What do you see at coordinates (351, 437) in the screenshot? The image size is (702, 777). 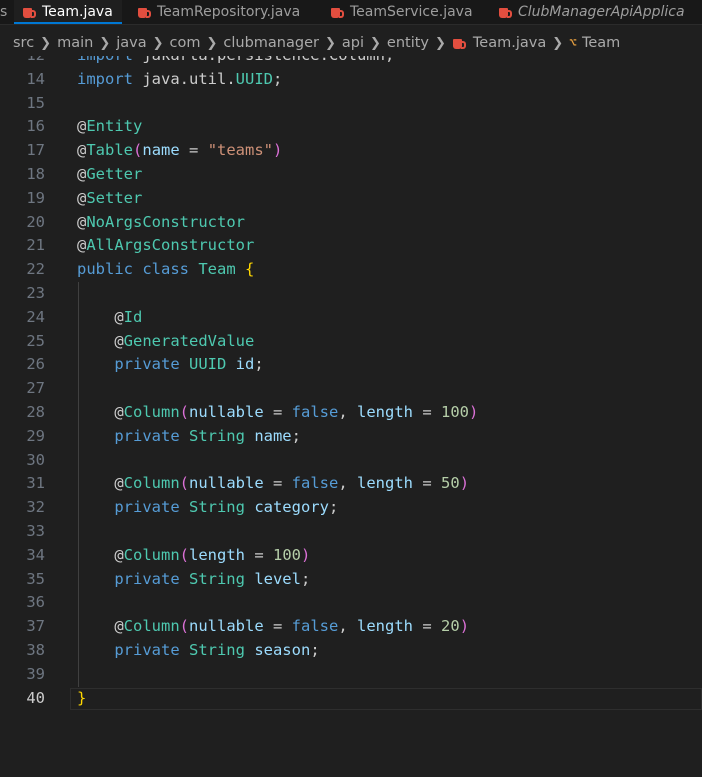 I see `code-line: 29 private String name;` at bounding box center [351, 437].